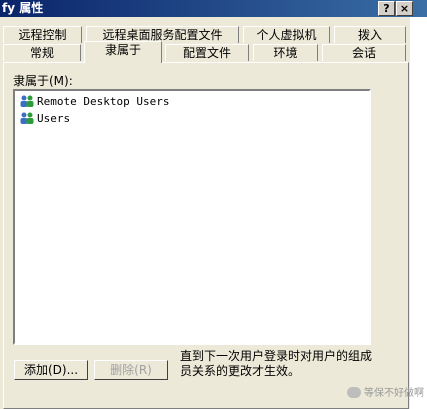 Image resolution: width=427 pixels, height=409 pixels. I want to click on tab-sessions: 会话, so click(364, 52).